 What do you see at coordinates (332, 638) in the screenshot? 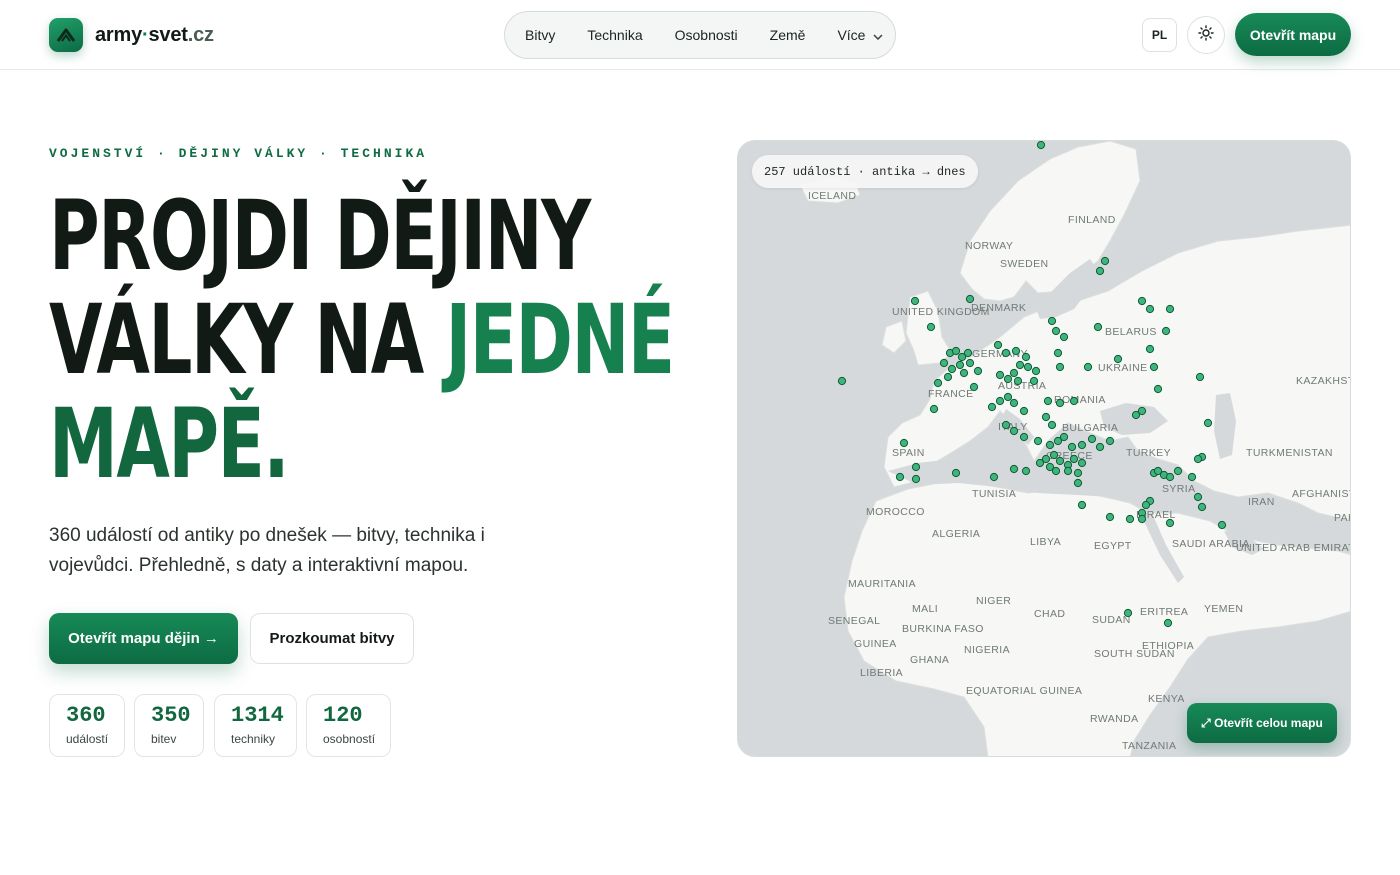
I see `explore-battles-button: Prozkoumat bitvy` at bounding box center [332, 638].